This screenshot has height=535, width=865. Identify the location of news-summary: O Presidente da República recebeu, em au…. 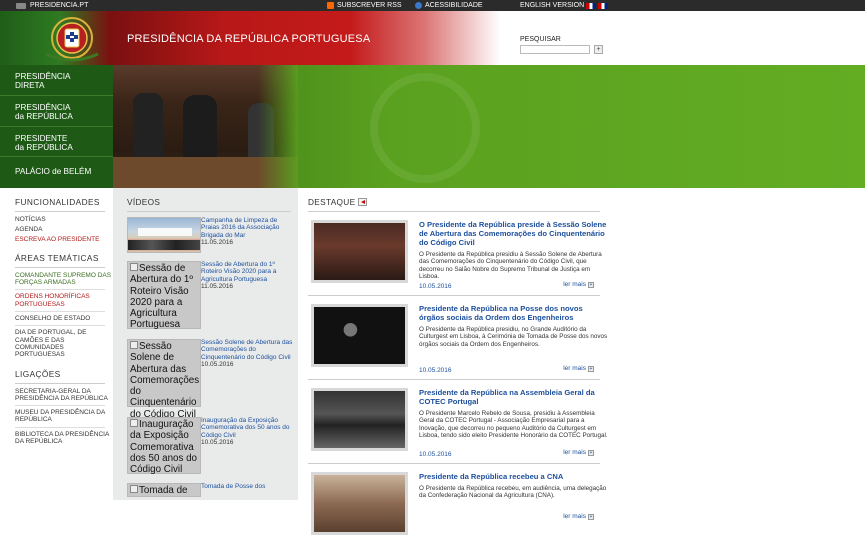
(513, 492).